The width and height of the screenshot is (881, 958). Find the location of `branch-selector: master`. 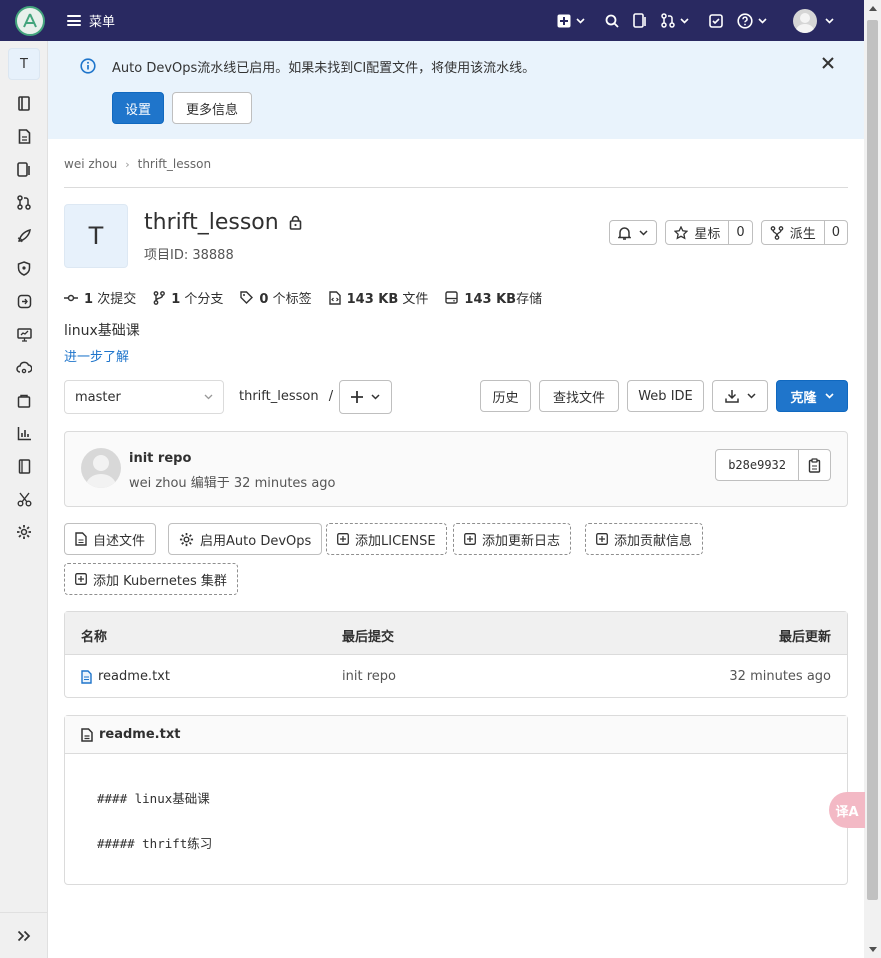

branch-selector: master is located at coordinates (144, 397).